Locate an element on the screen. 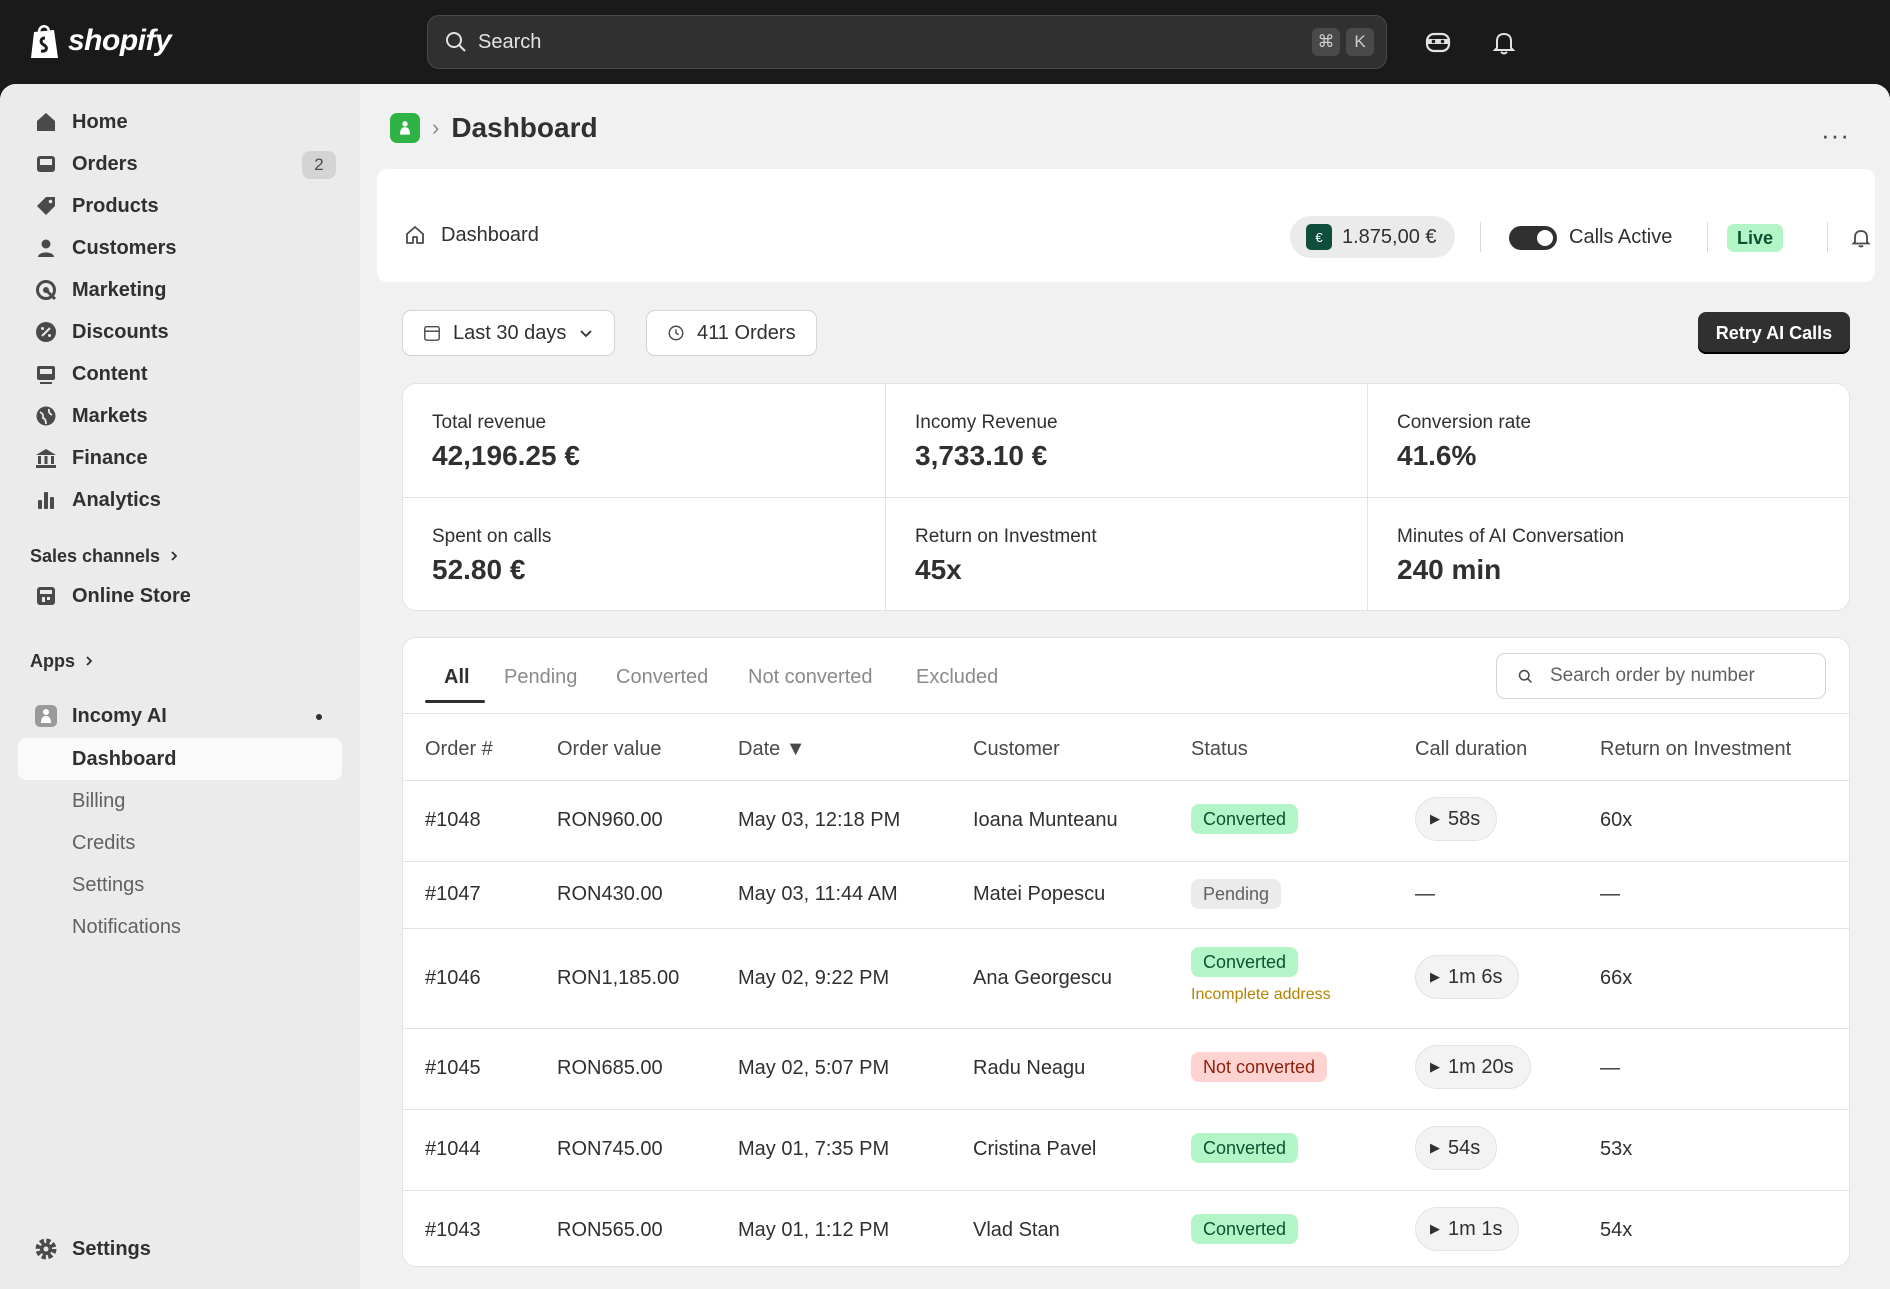  shortcut-cmd-key: ⌘ is located at coordinates (1326, 42).